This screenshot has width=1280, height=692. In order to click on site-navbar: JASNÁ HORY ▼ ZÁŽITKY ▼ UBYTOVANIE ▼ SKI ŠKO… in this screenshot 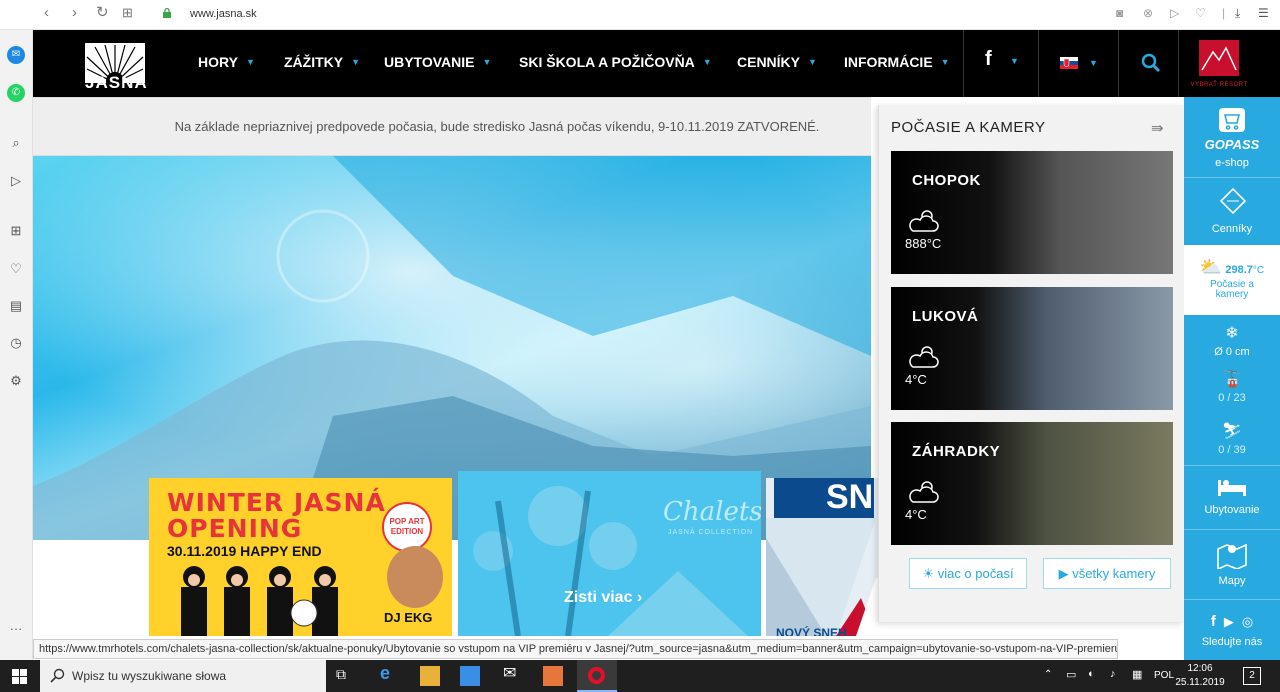, I will do `click(656, 63)`.